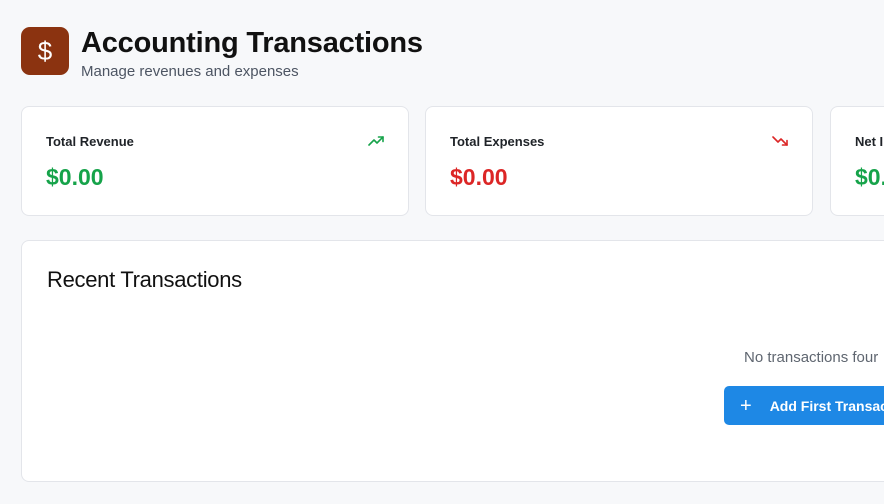 This screenshot has height=504, width=884. What do you see at coordinates (780, 141) in the screenshot?
I see `trending-down-icon` at bounding box center [780, 141].